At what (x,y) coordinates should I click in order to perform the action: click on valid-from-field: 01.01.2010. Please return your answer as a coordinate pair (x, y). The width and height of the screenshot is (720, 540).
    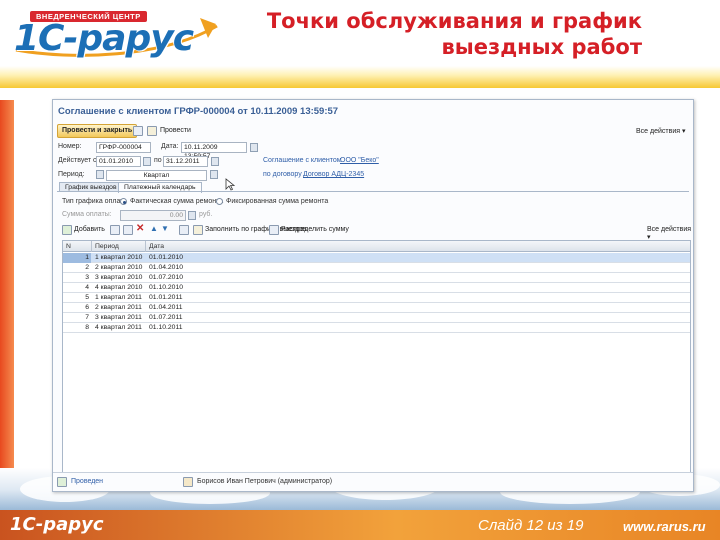
    Looking at the image, I should click on (118, 161).